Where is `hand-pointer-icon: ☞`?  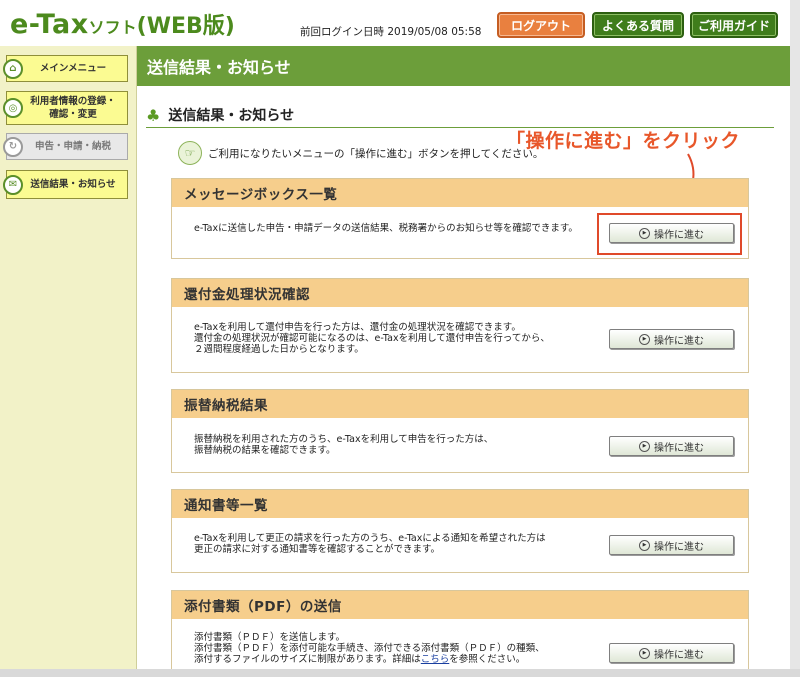 hand-pointer-icon: ☞ is located at coordinates (190, 153).